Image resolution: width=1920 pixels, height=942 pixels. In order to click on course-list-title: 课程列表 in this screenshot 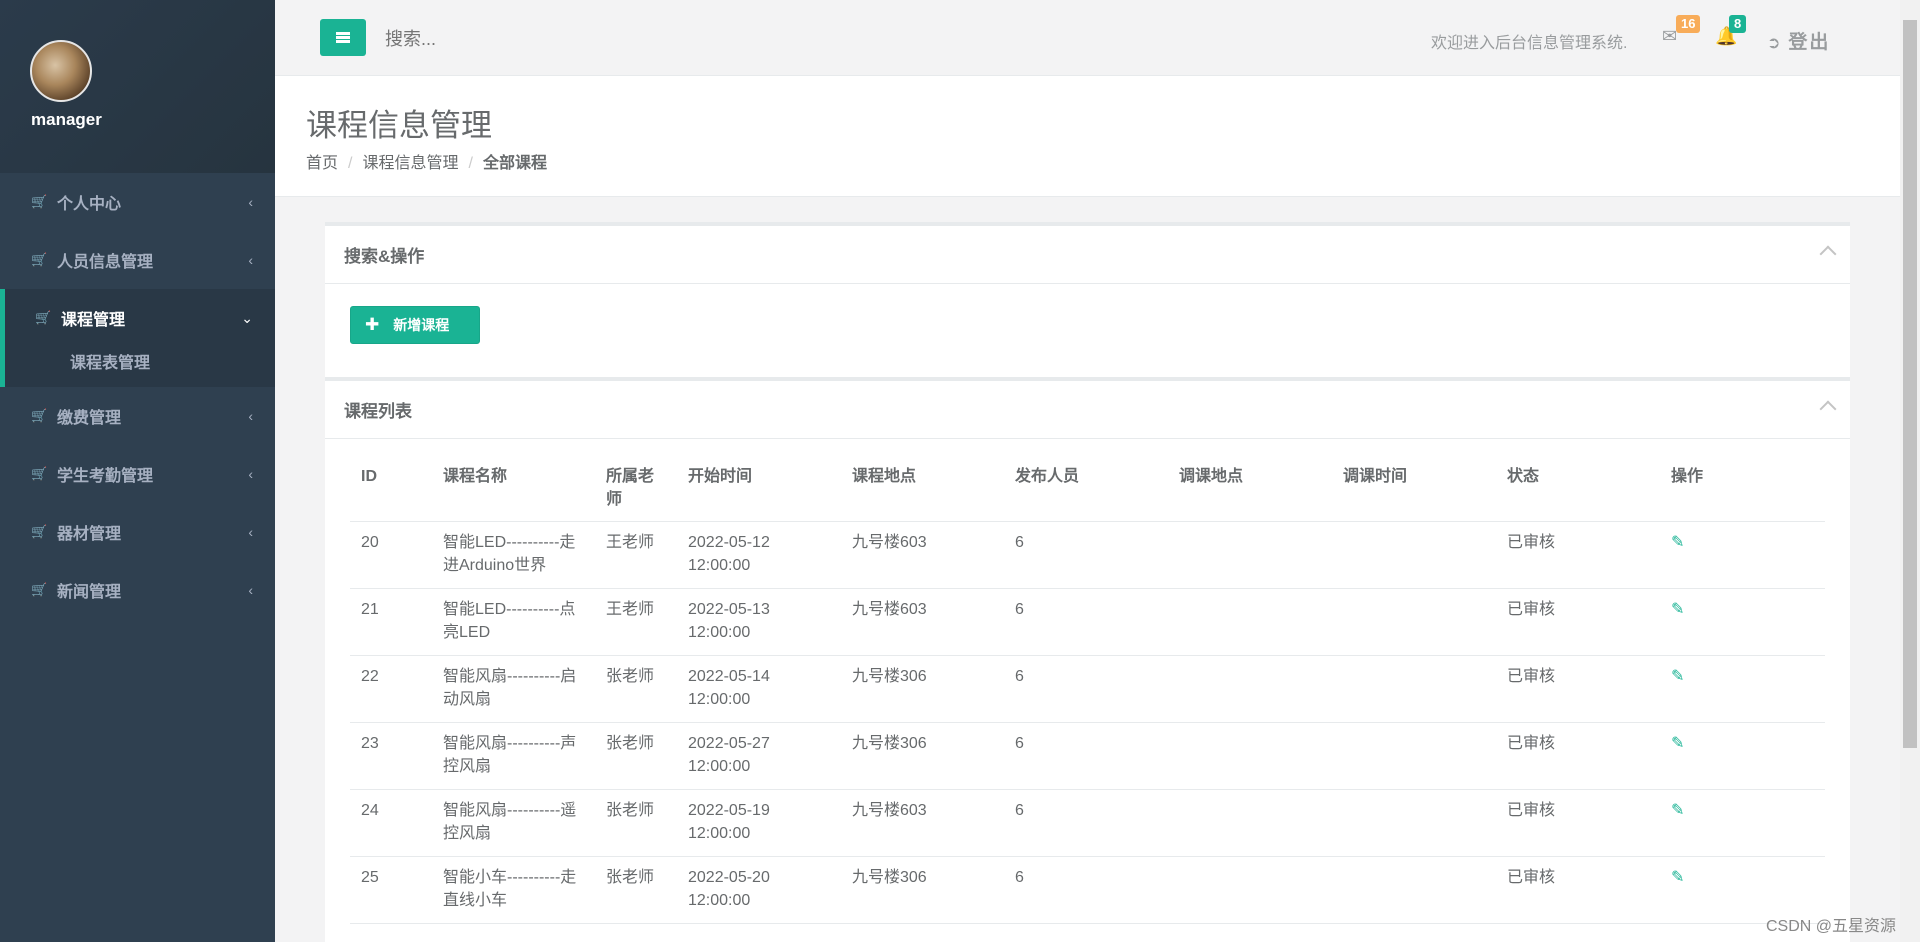, I will do `click(378, 411)`.